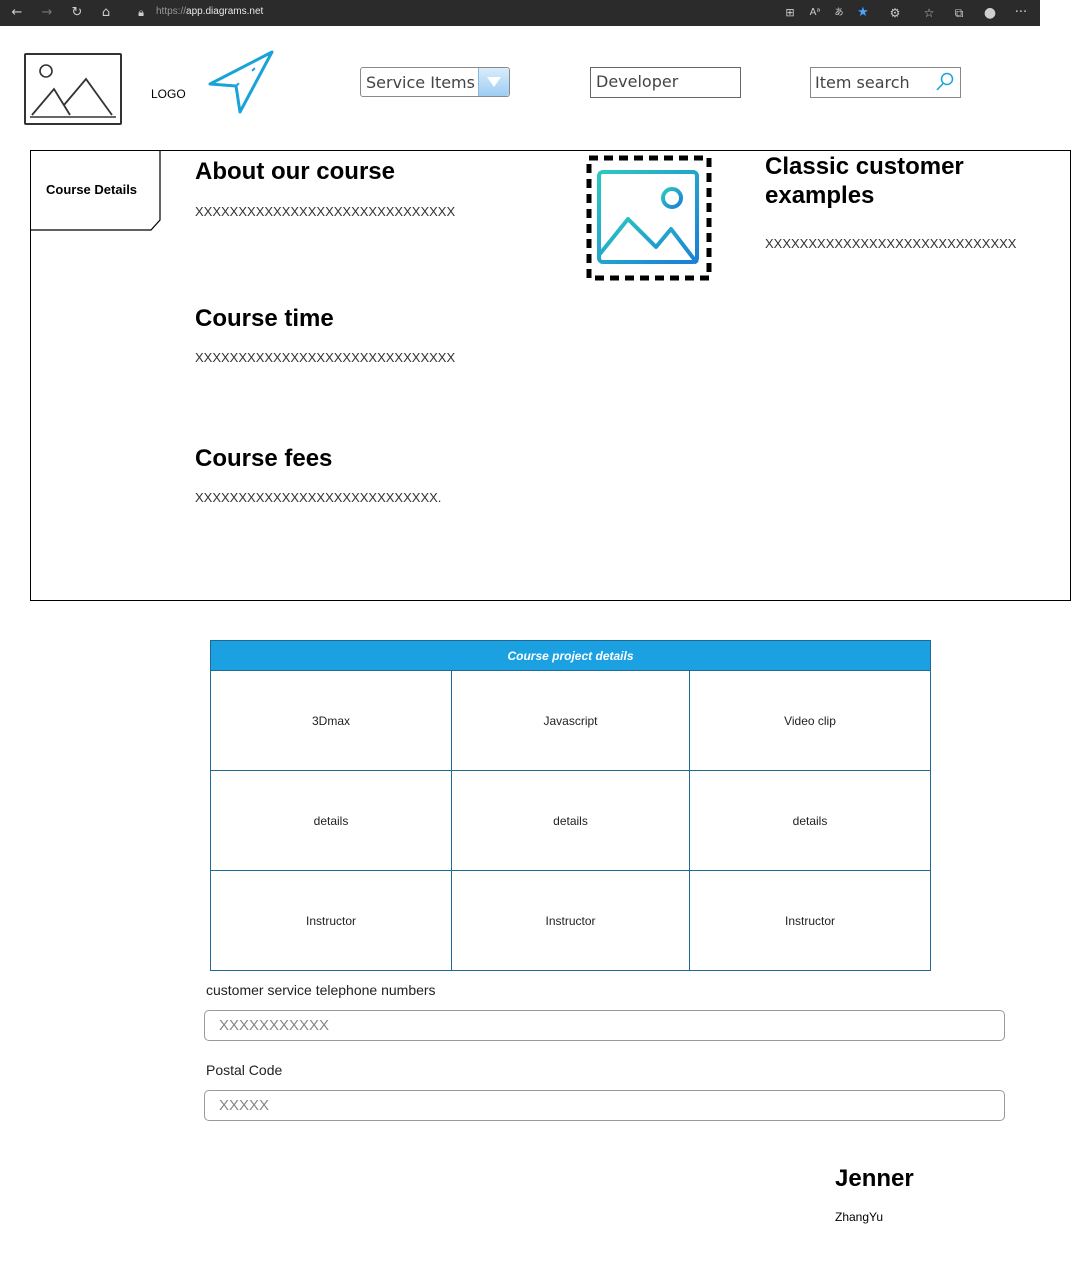 The height and width of the screenshot is (1281, 1071). I want to click on refresh-icon: ↻, so click(77, 13).